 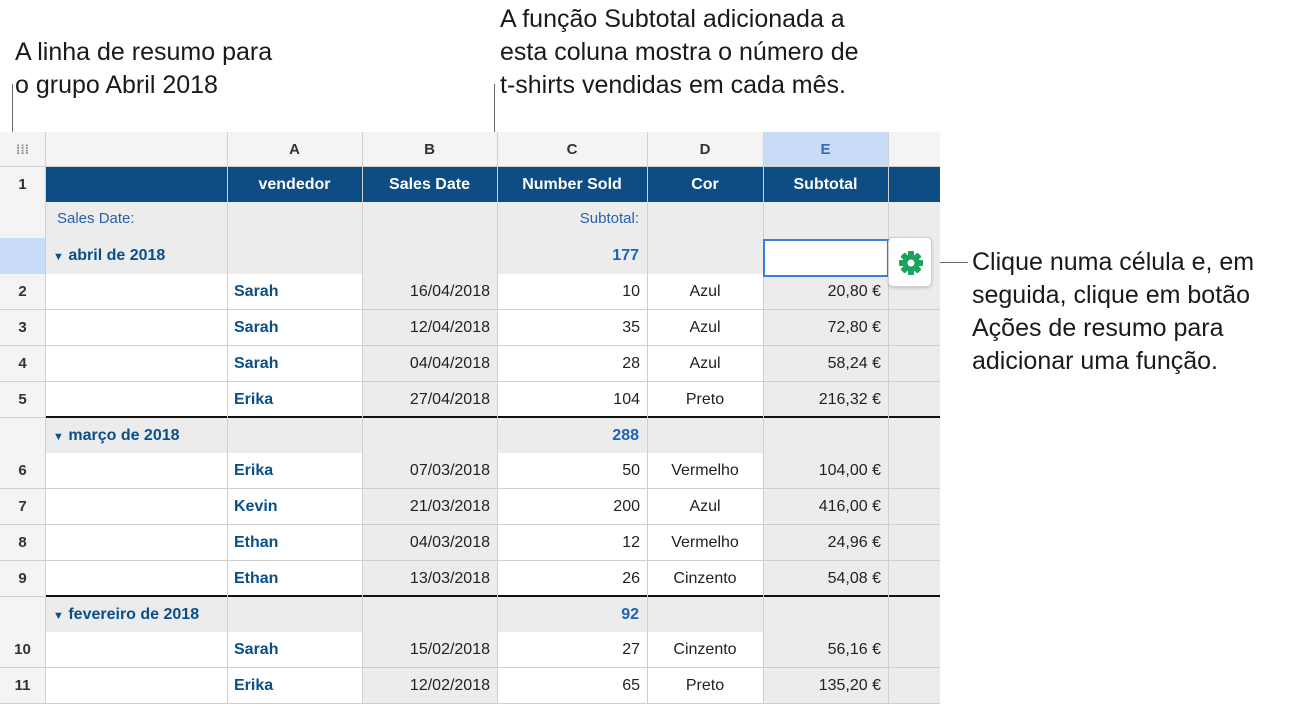 I want to click on sales-date-cell: 21/03/2018, so click(x=429, y=507).